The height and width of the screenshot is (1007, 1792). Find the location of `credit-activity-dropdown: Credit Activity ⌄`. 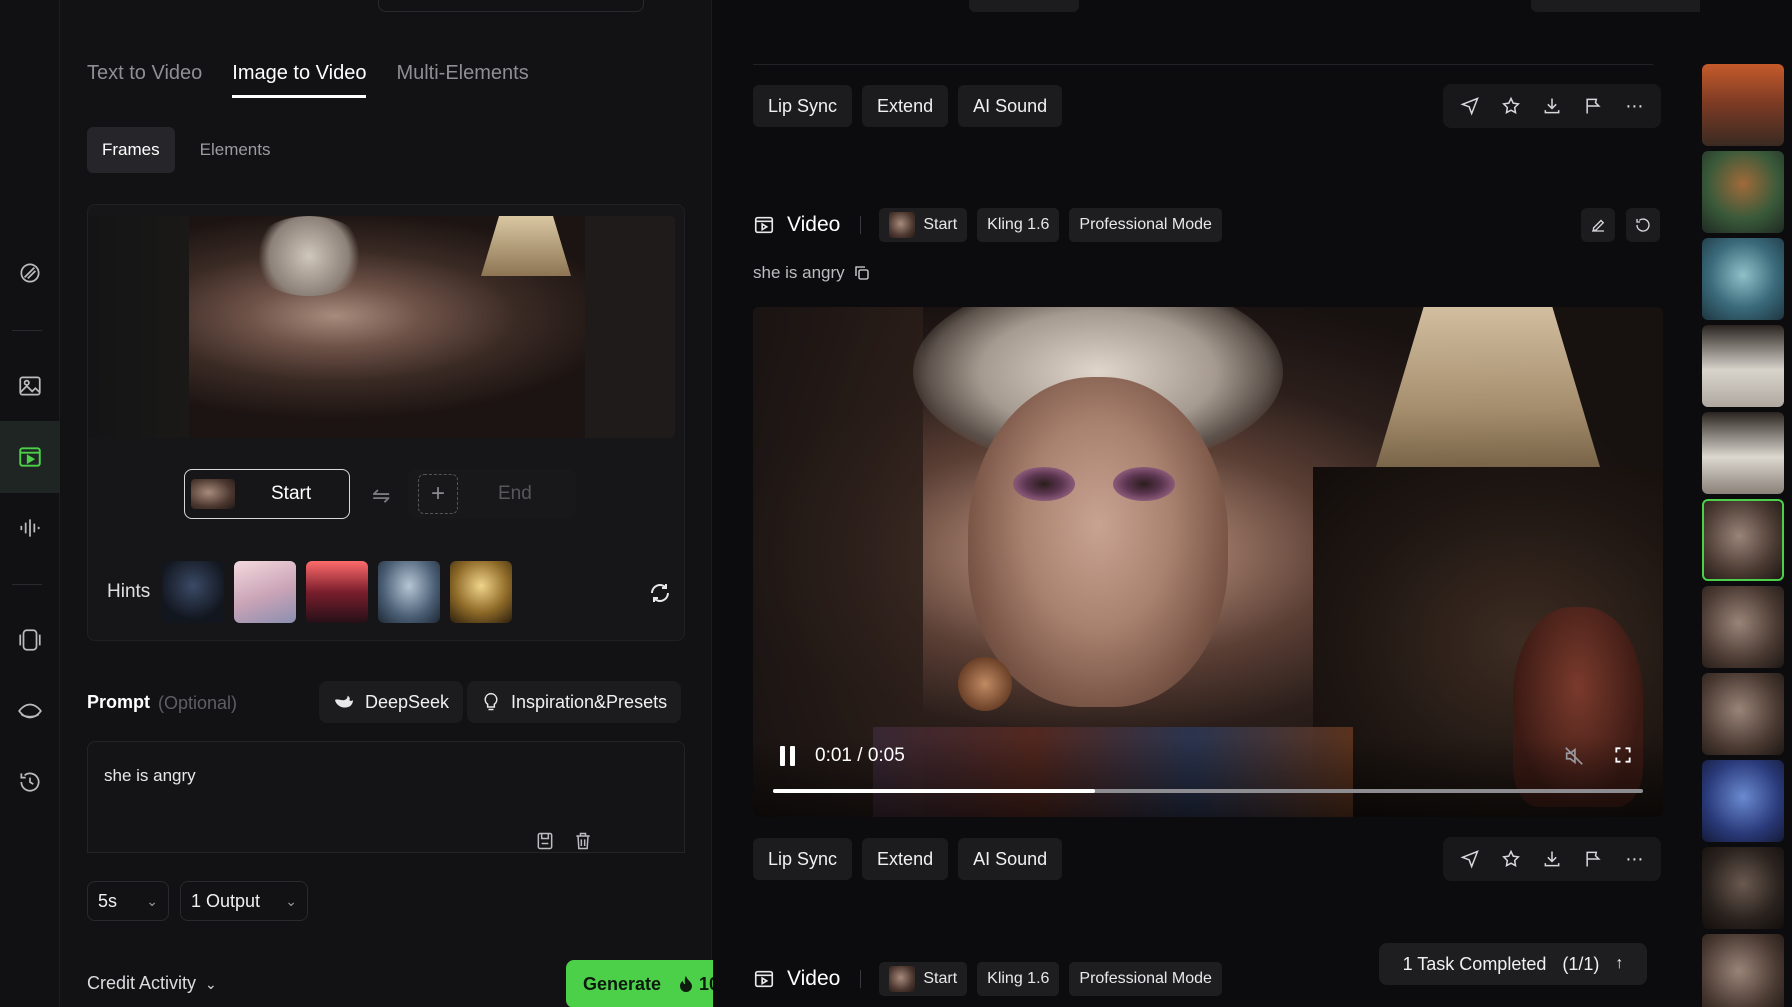

credit-activity-dropdown: Credit Activity ⌄ is located at coordinates (152, 983).